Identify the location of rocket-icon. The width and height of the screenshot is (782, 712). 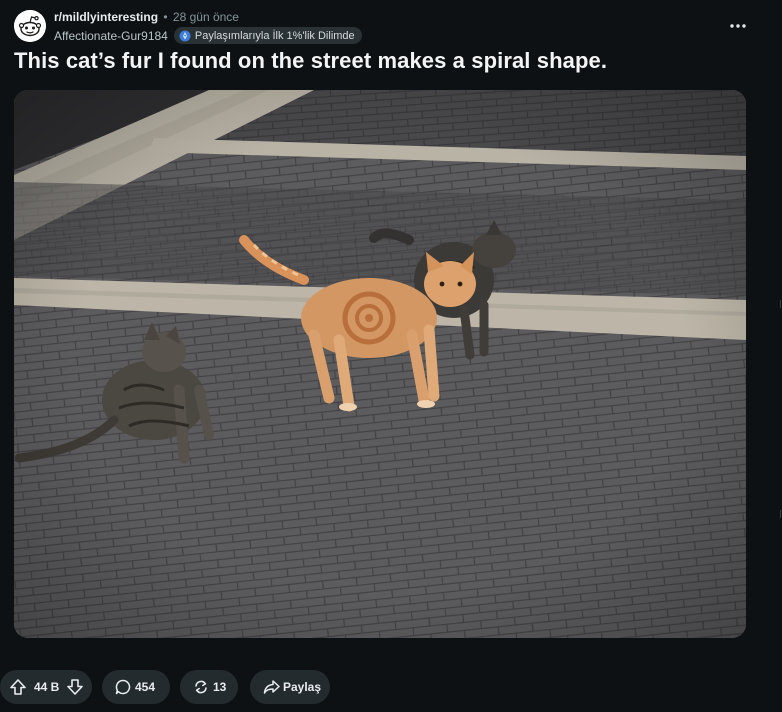
(185, 35).